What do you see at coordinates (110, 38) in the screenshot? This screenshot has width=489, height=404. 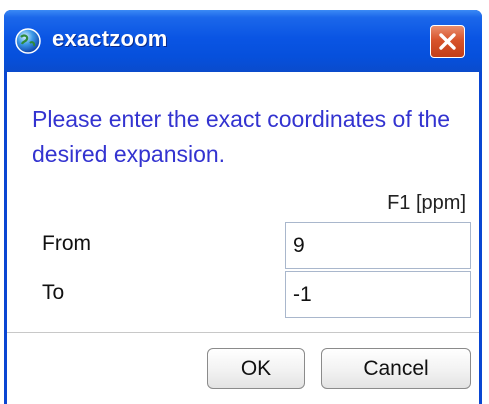 I see `window-title: exactzoom` at bounding box center [110, 38].